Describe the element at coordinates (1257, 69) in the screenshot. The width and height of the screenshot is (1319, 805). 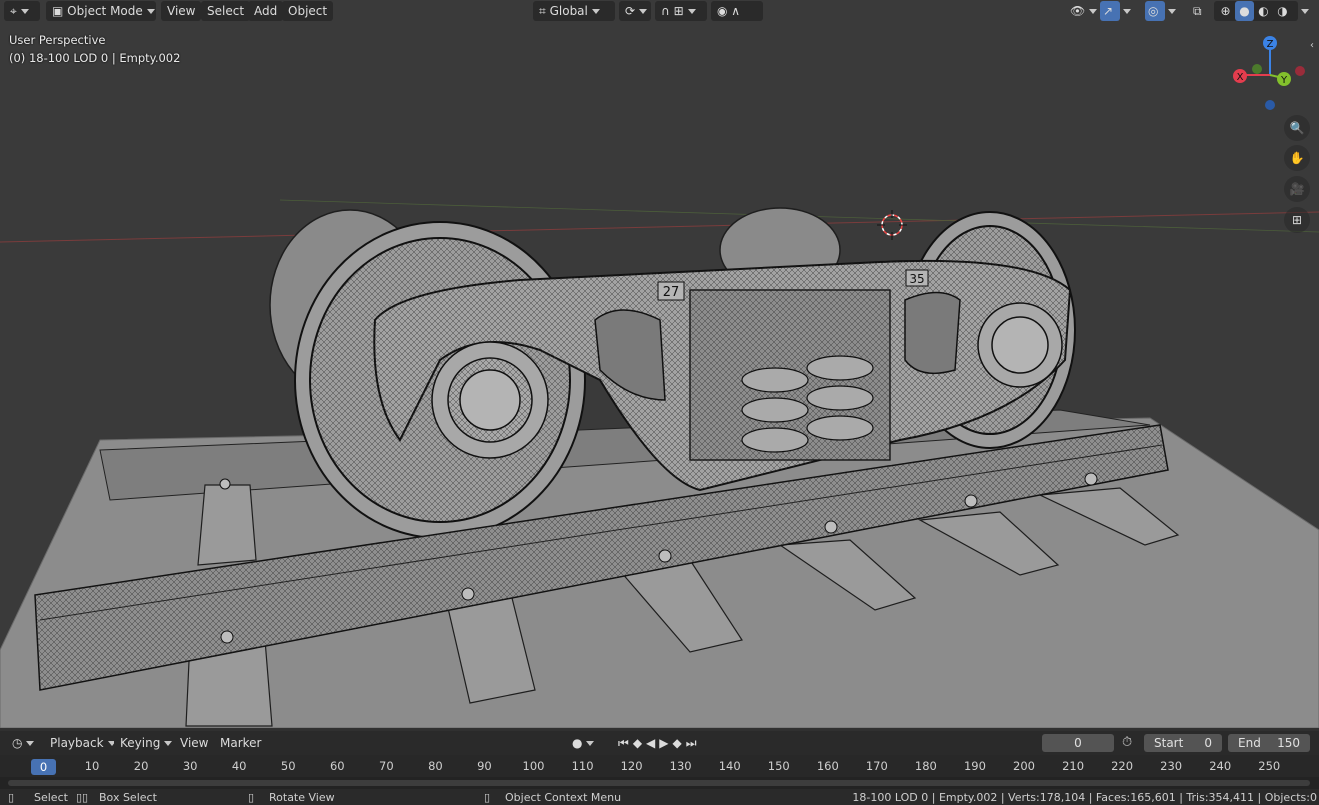
I see `neg-y-axis-handle` at that location.